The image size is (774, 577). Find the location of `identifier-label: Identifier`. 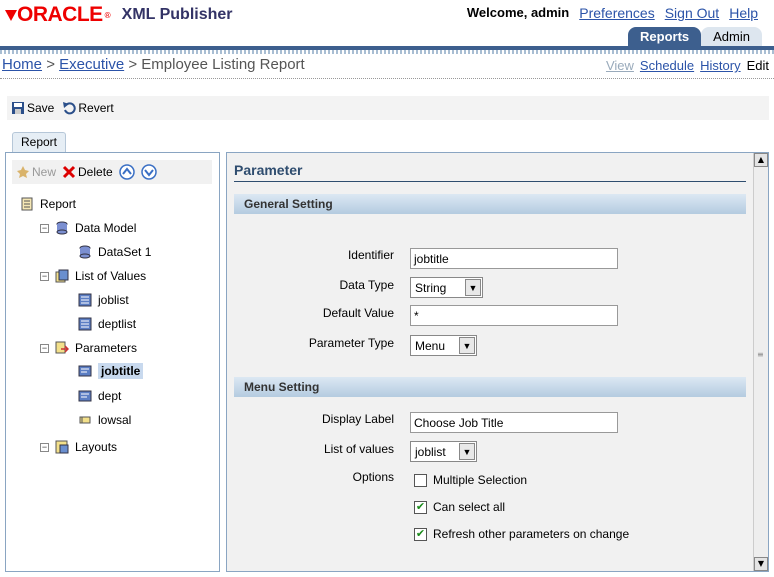

identifier-label: Identifier is located at coordinates (370, 255).